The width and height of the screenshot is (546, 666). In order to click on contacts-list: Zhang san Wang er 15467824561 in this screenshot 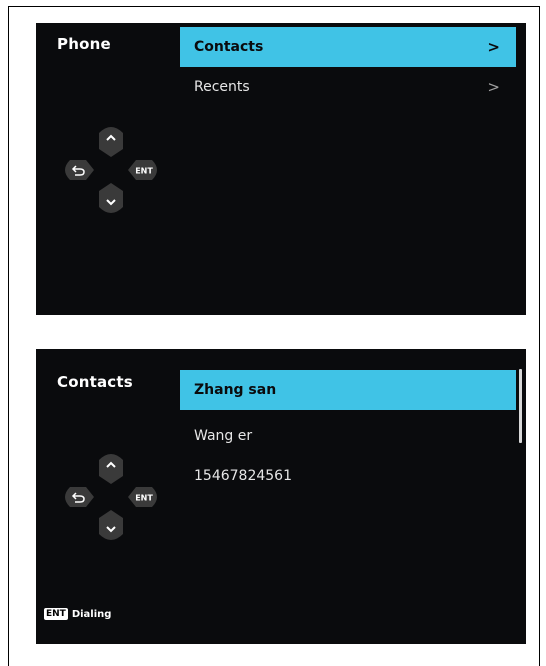, I will do `click(348, 433)`.